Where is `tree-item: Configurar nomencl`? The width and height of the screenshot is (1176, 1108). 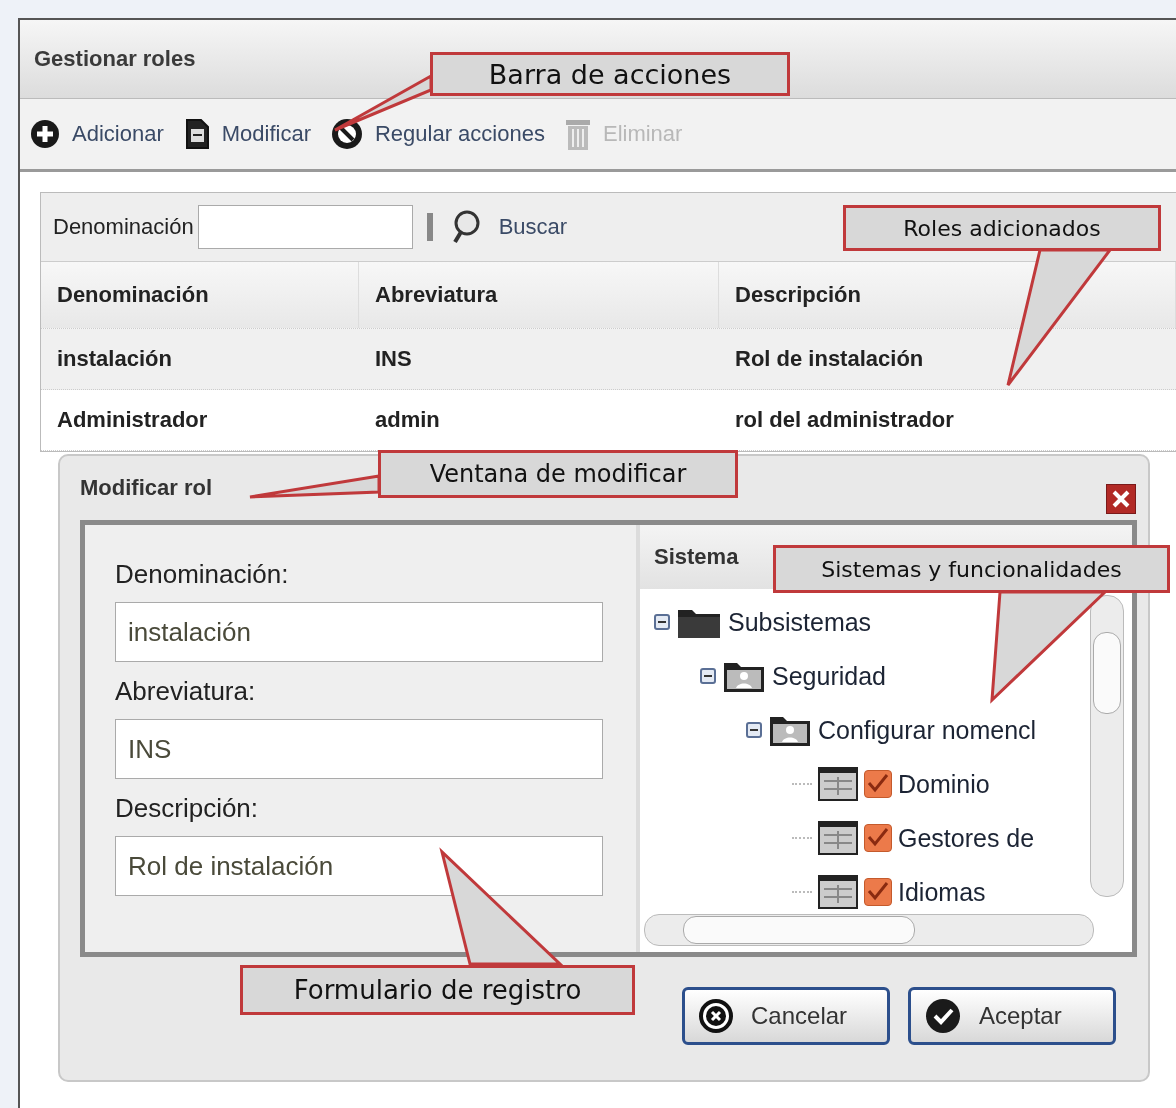 tree-item: Configurar nomencl is located at coordinates (927, 730).